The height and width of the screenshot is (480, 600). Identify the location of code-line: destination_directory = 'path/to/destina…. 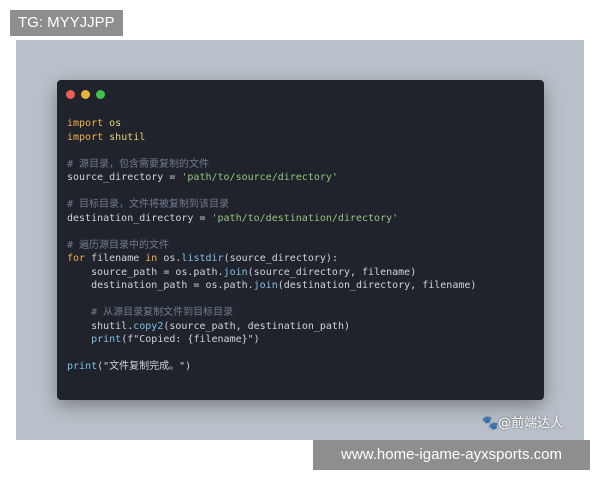
(271, 219).